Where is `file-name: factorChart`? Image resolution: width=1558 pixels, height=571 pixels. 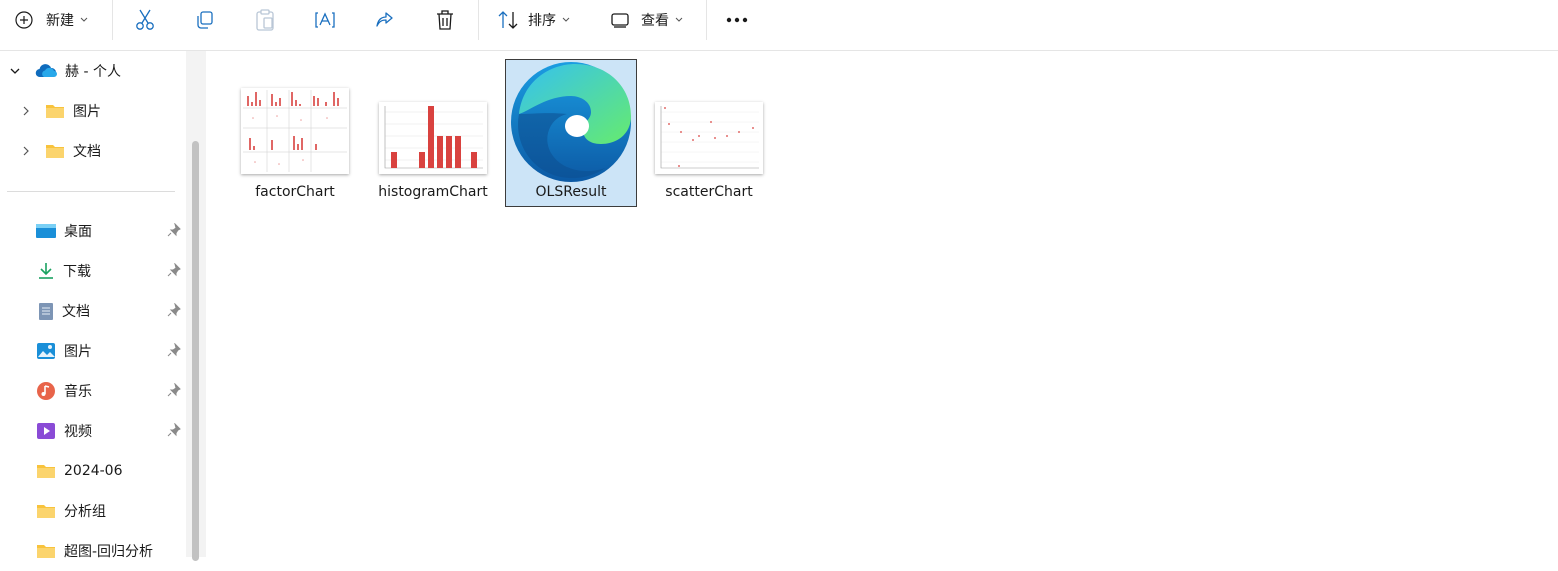
file-name: factorChart is located at coordinates (295, 192).